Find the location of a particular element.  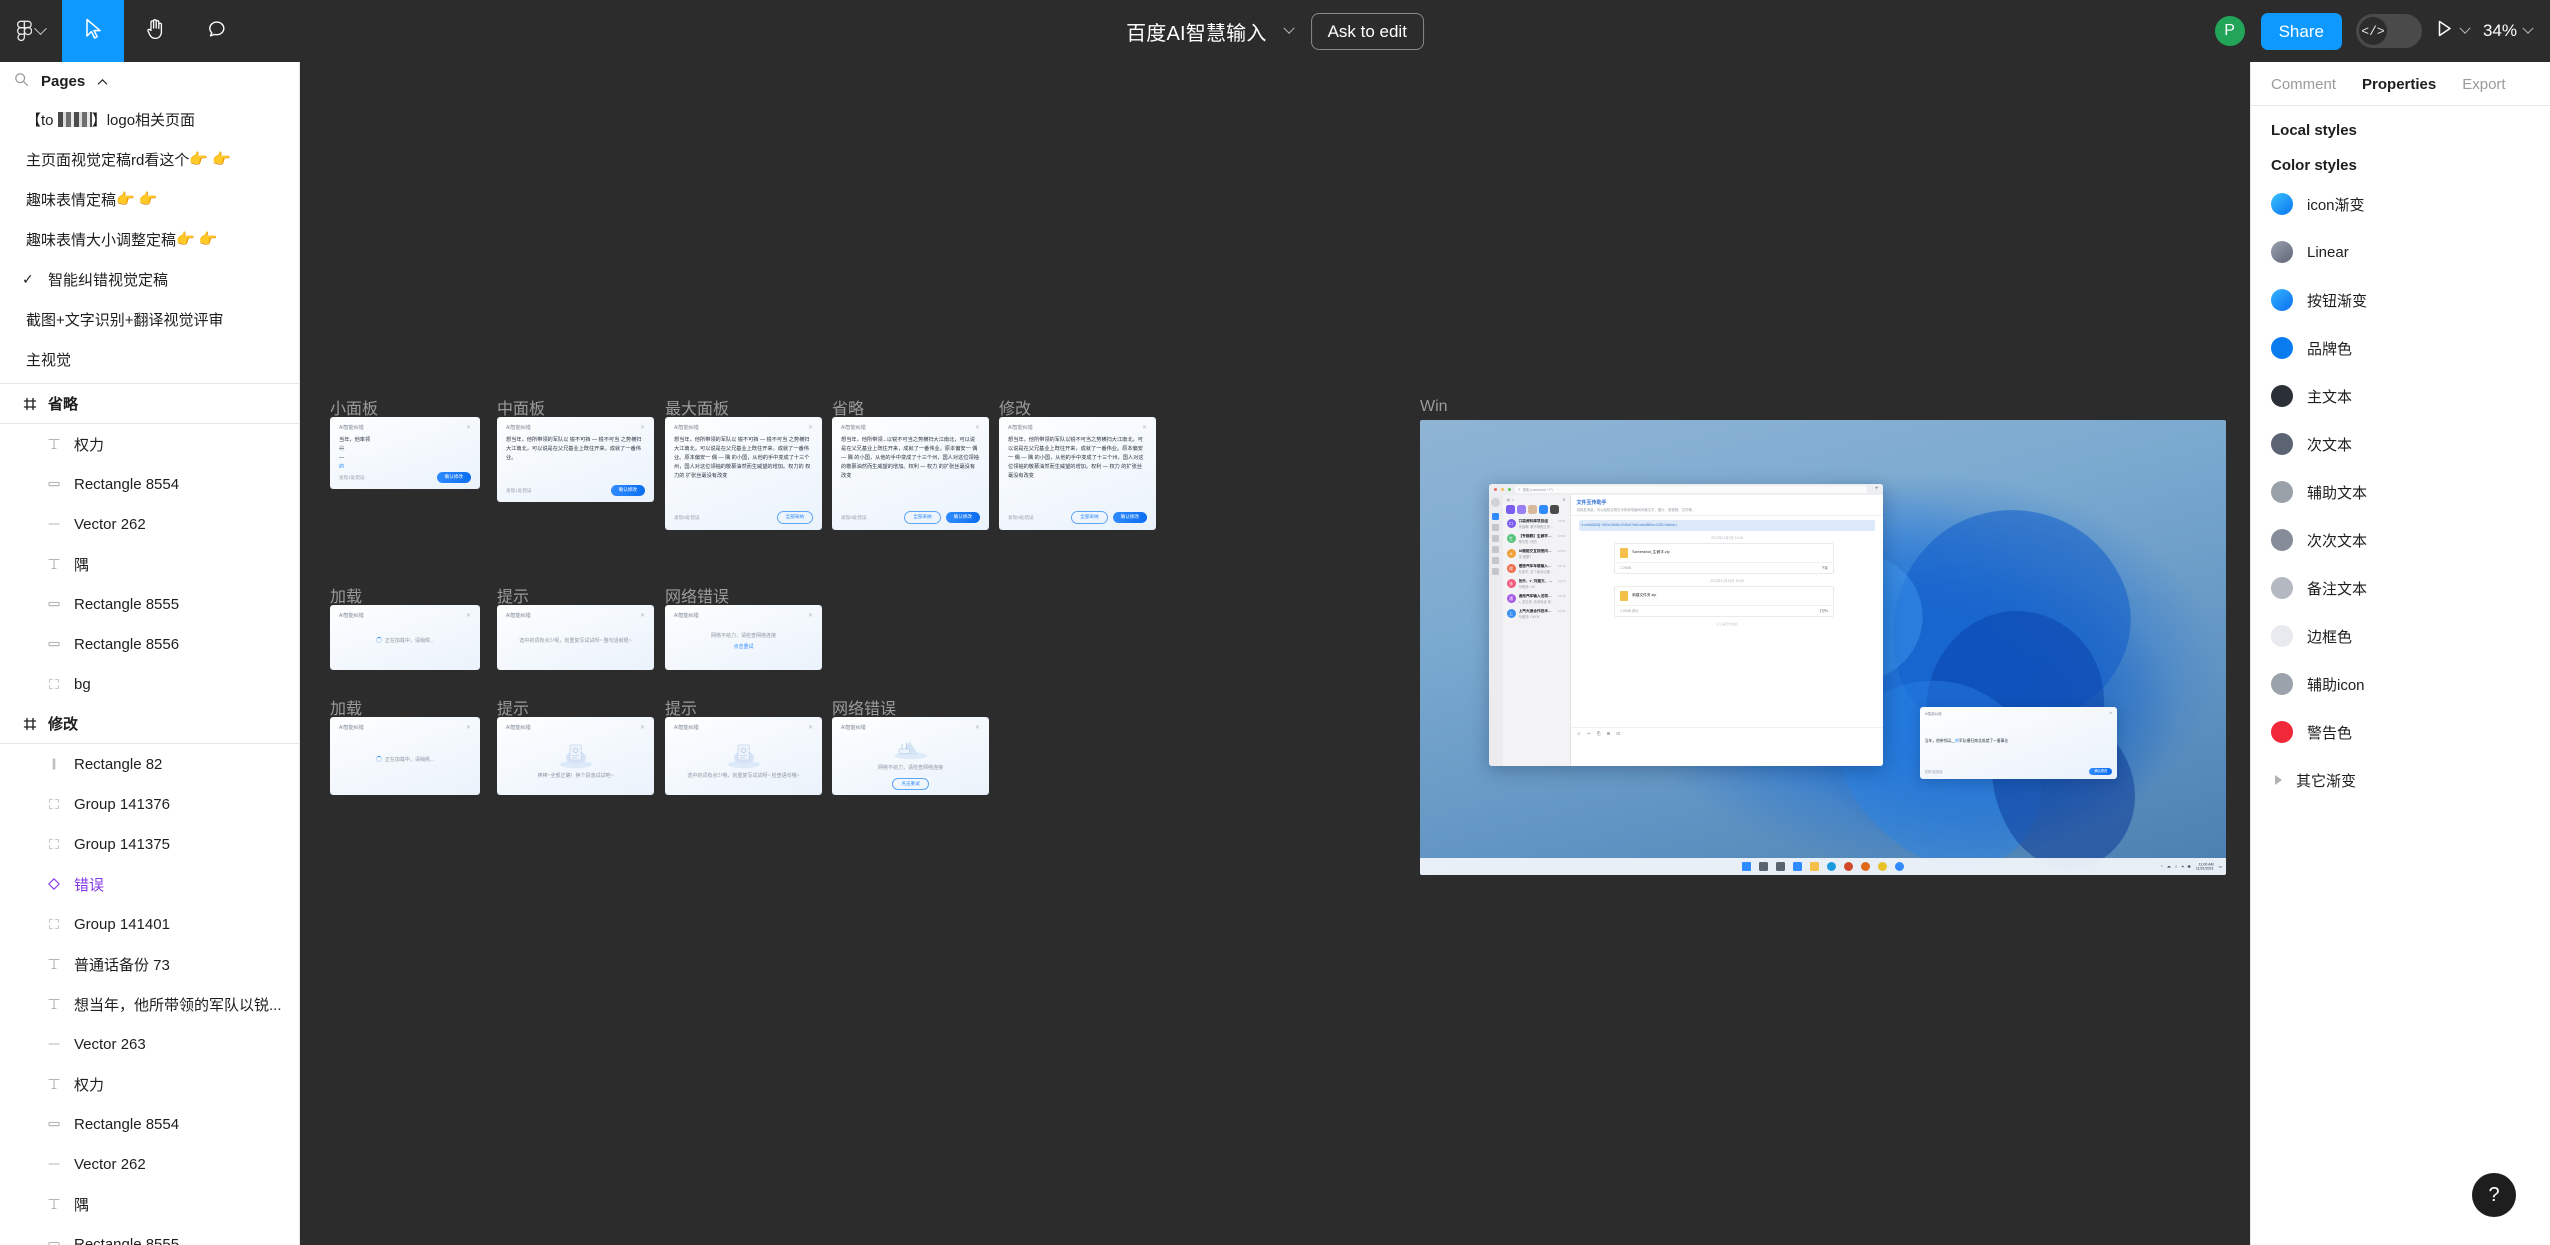

file-action-button: 打开▾ is located at coordinates (1824, 610).